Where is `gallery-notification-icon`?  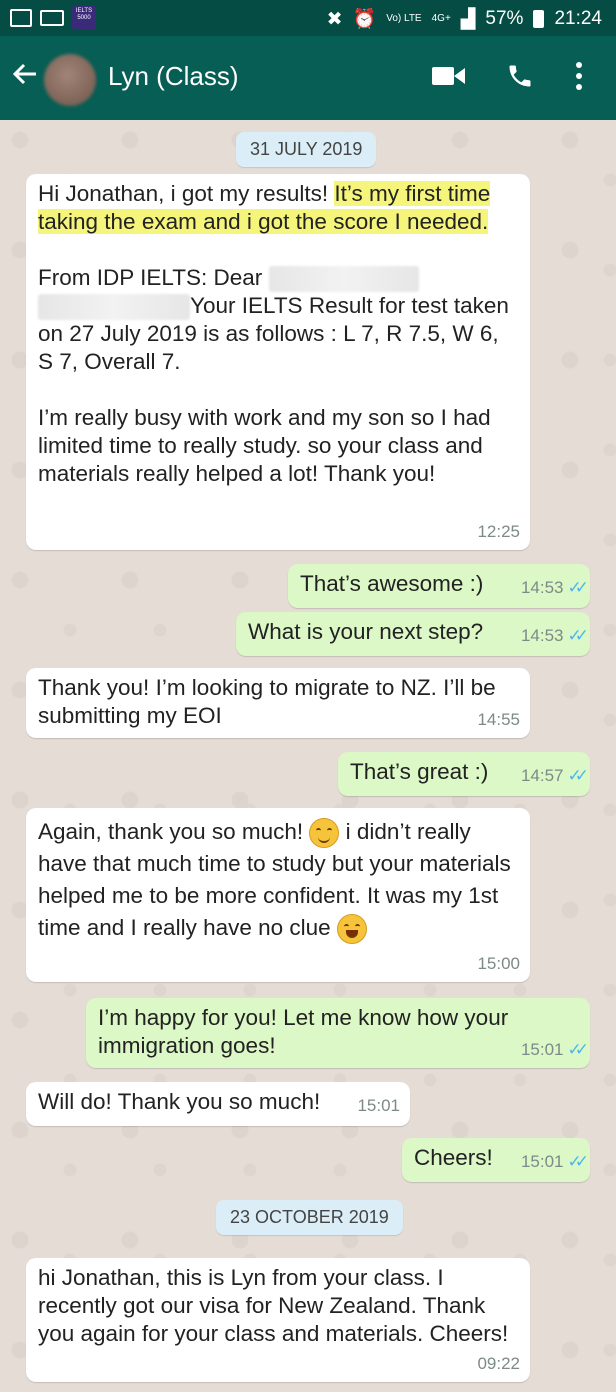
gallery-notification-icon is located at coordinates (21, 18).